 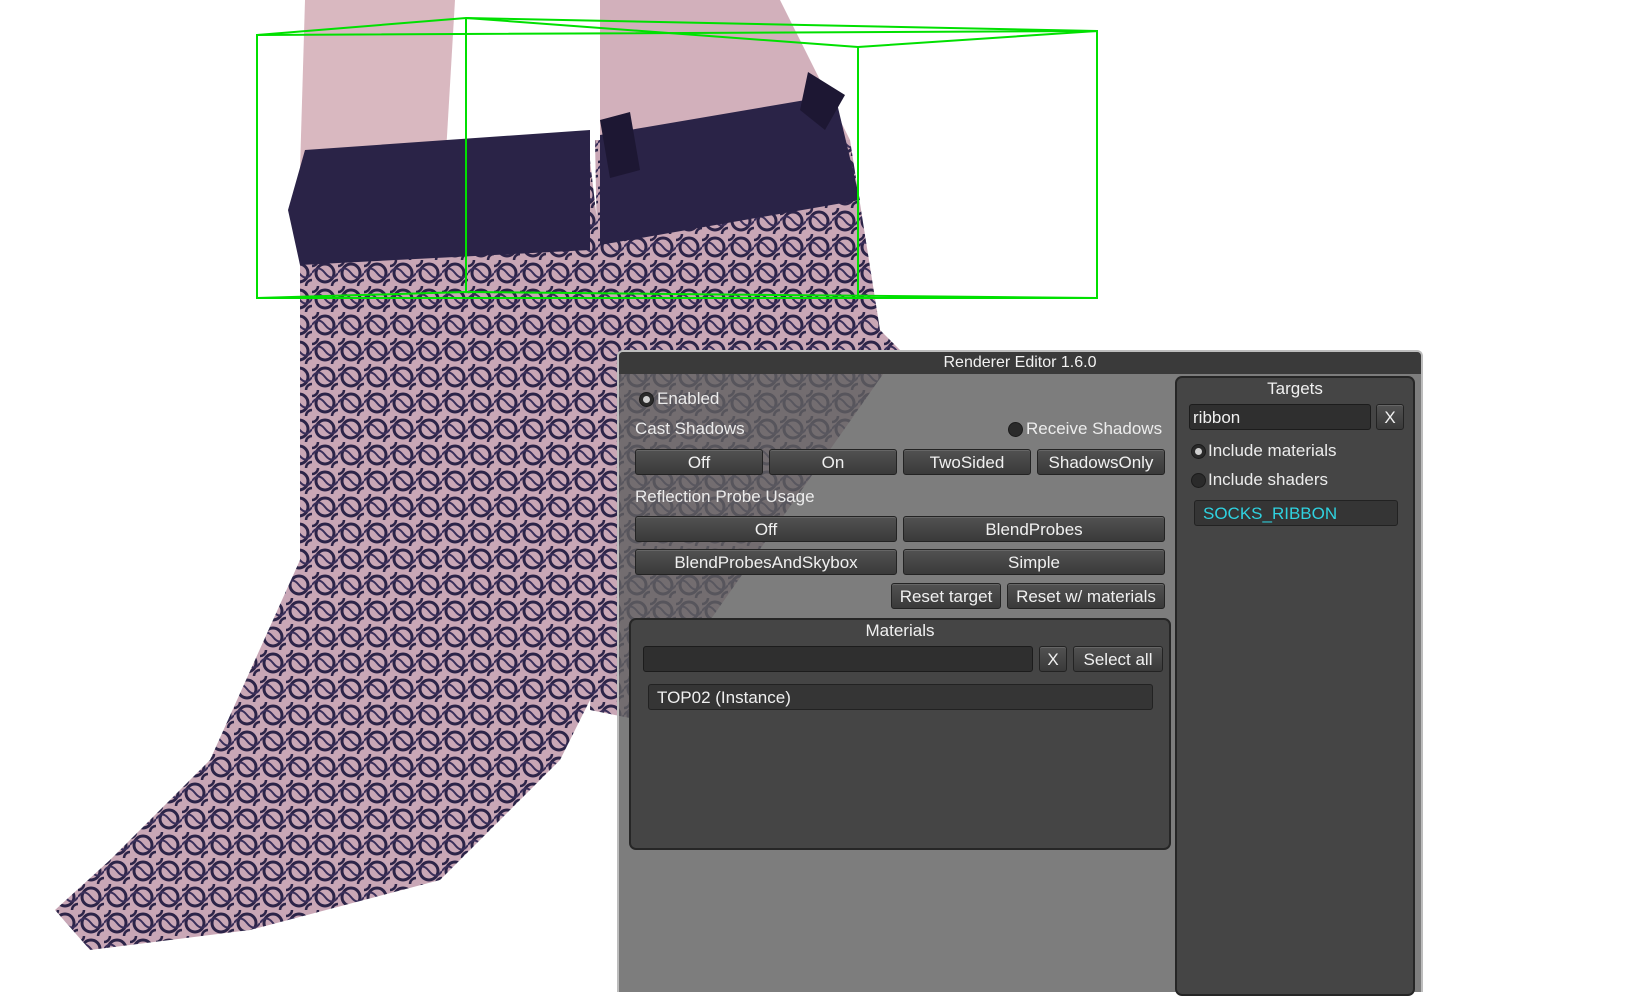 I want to click on receive-shadows-toggle, so click(x=1015, y=429).